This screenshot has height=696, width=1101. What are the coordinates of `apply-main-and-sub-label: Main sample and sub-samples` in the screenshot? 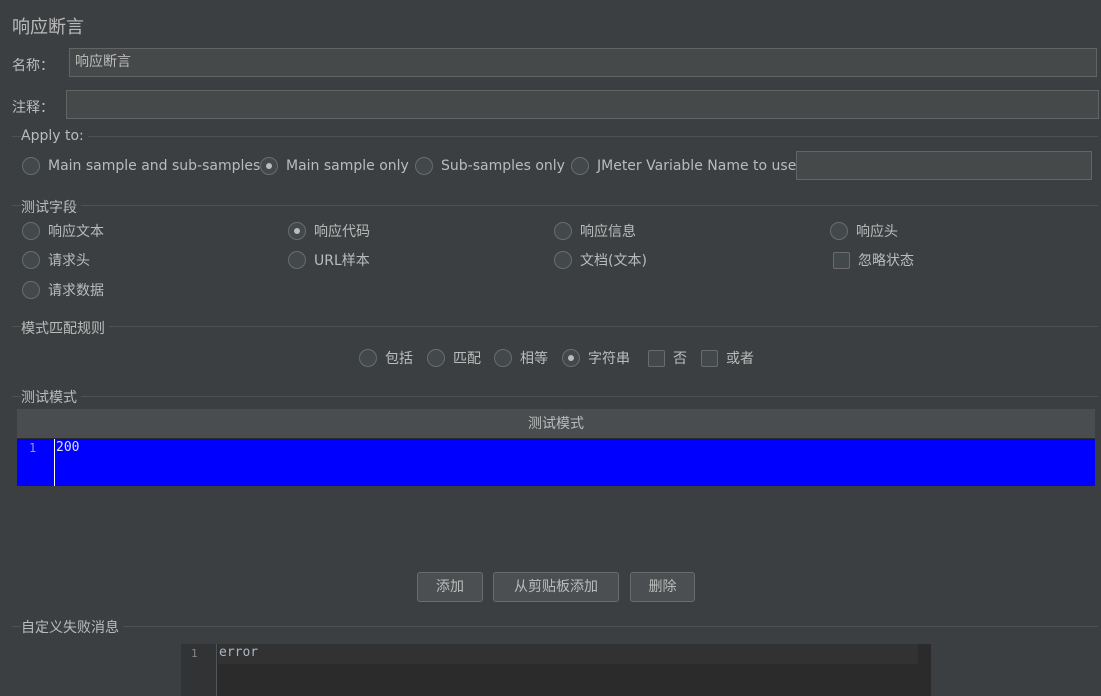 It's located at (154, 166).